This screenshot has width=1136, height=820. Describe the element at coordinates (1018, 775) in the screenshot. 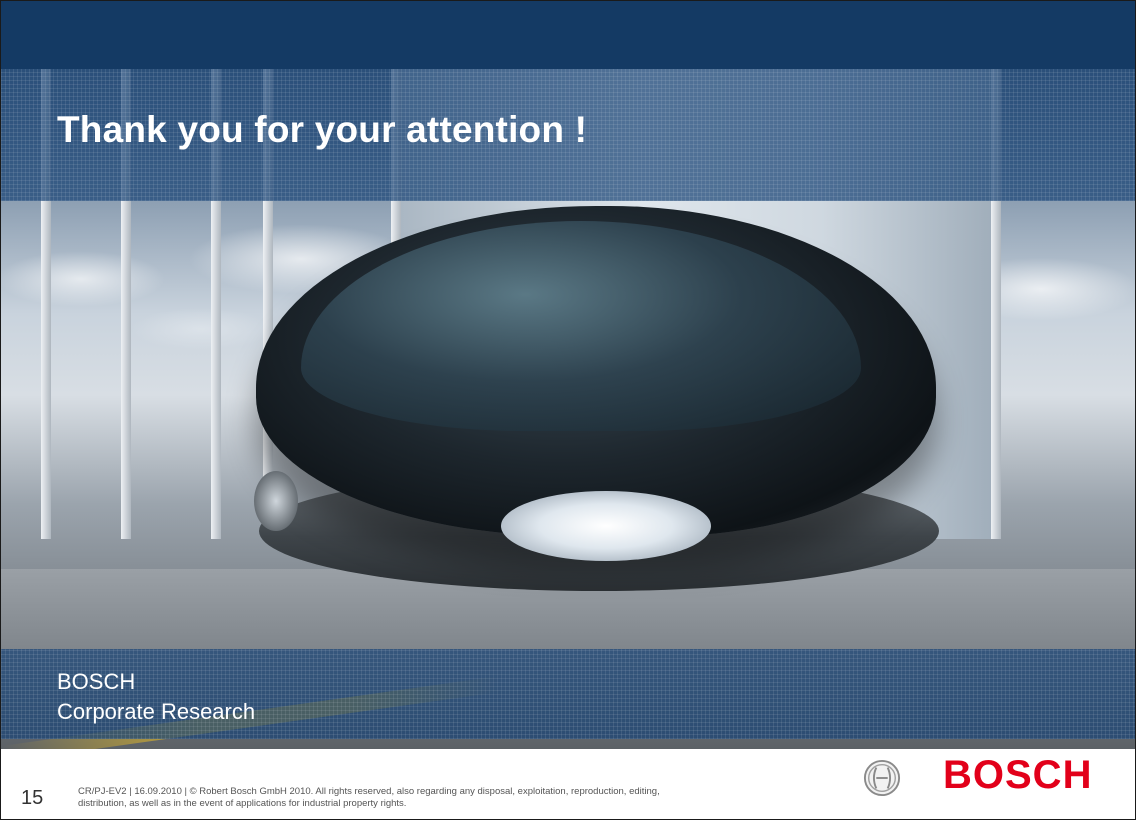

I see `bosch-logo-wordmark: BOSCH` at that location.